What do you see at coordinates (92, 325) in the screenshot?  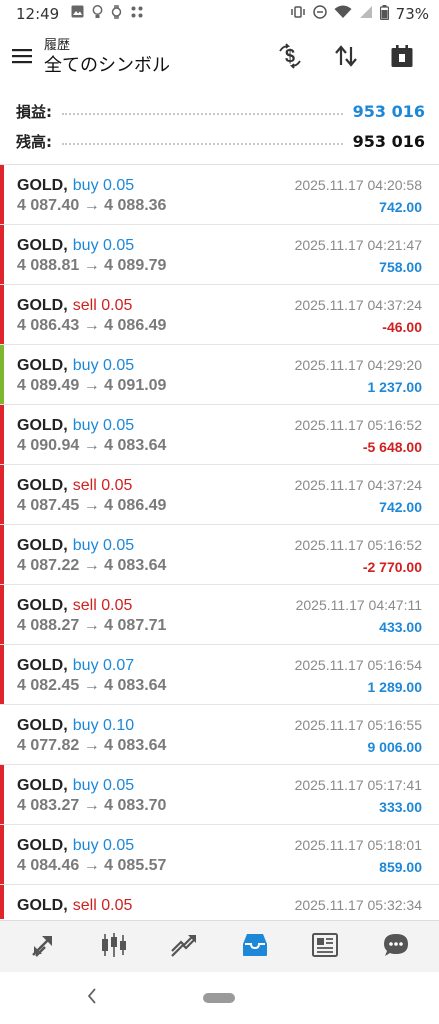 I see `trade-prices: 4 086.43 → 4 086.49` at bounding box center [92, 325].